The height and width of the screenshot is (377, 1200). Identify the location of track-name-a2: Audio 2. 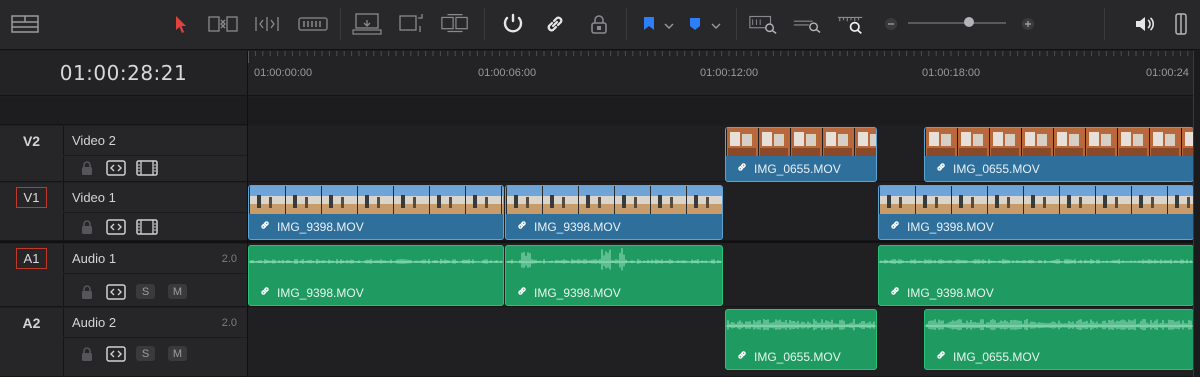
(94, 322).